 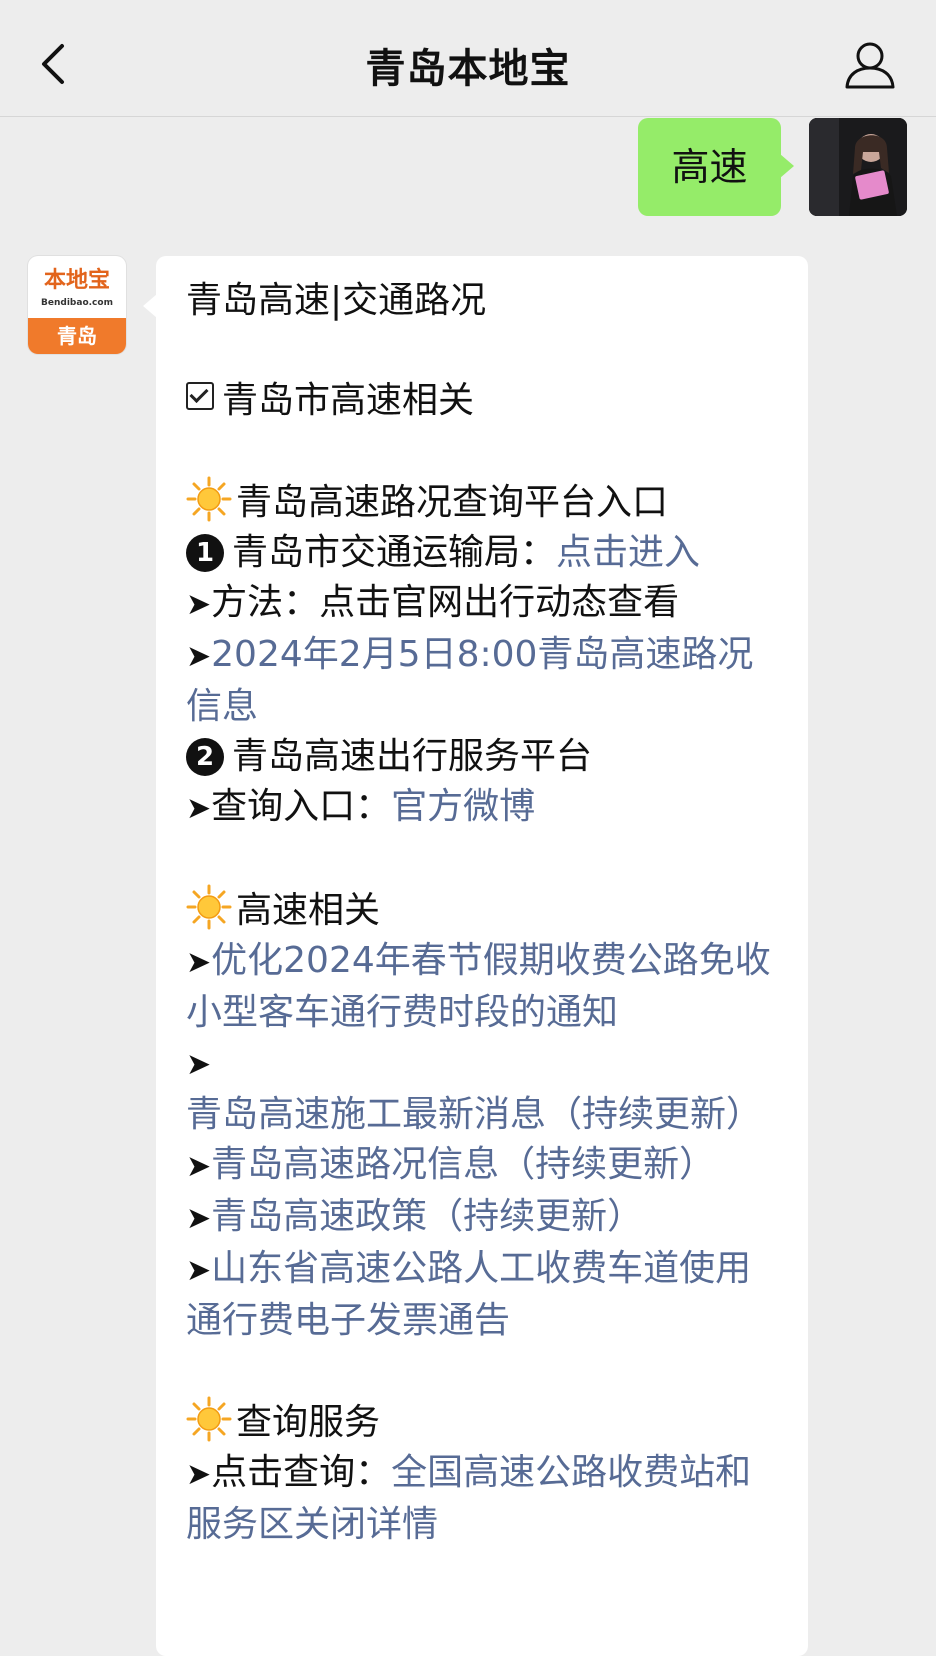 What do you see at coordinates (427, 1216) in the screenshot?
I see `related-link: 青岛高速政策（持续更新）` at bounding box center [427, 1216].